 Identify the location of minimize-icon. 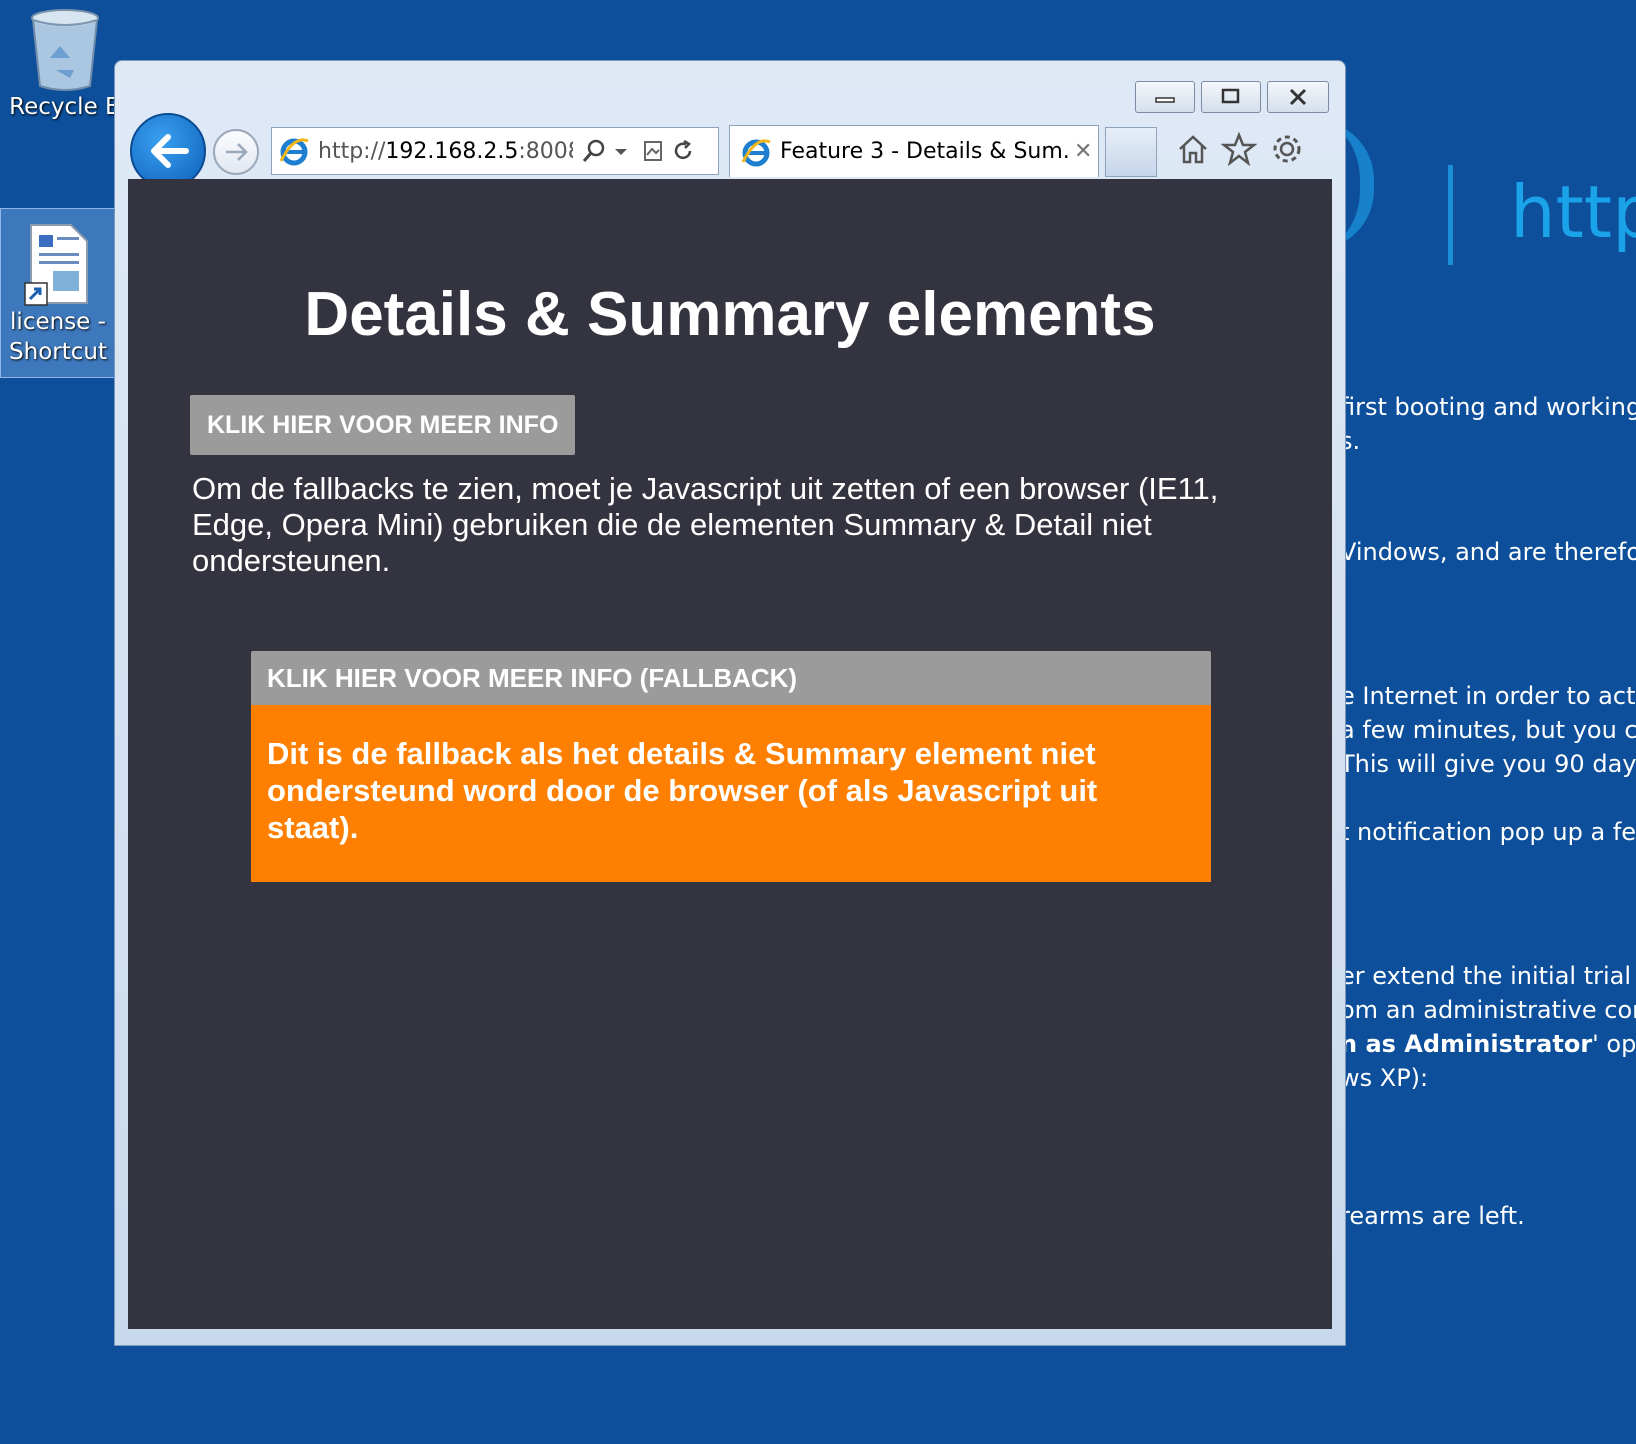
(1165, 100).